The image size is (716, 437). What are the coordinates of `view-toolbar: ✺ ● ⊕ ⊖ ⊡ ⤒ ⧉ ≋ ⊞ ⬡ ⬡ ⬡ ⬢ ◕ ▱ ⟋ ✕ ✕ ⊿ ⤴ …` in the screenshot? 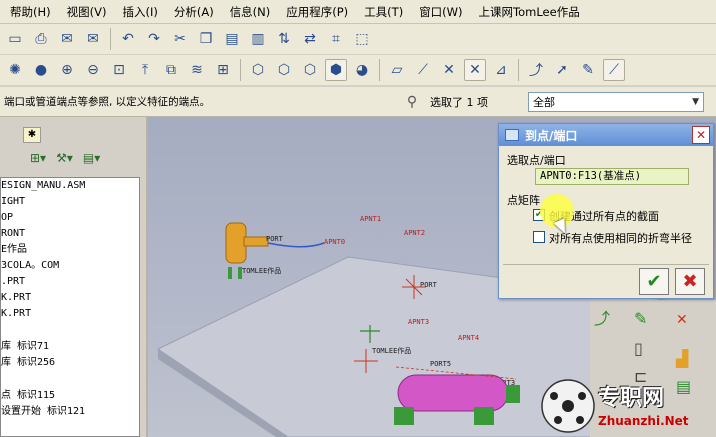 It's located at (358, 70).